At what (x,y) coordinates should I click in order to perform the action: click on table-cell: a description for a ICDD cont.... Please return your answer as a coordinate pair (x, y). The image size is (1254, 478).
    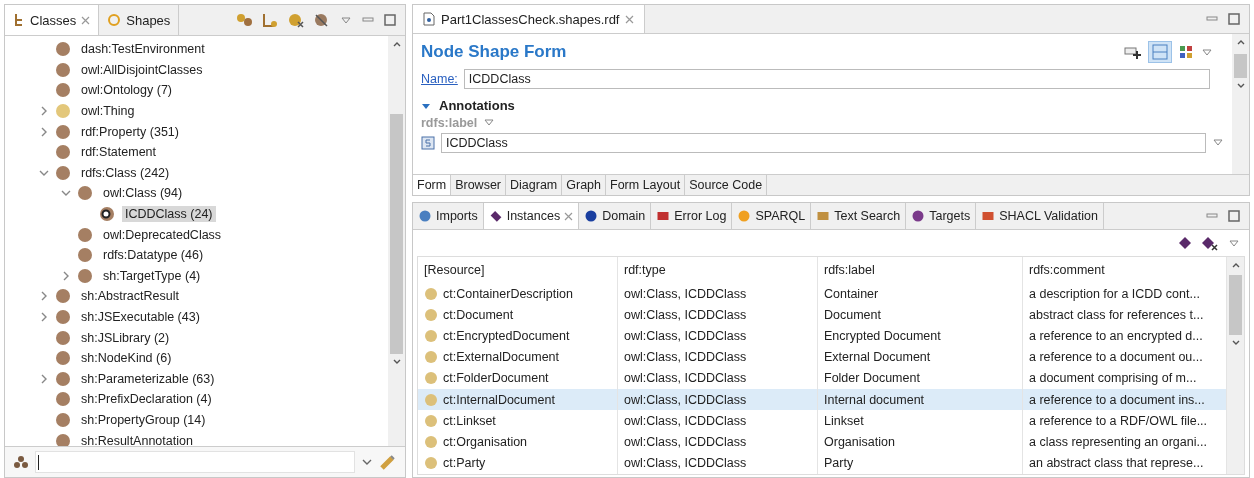
    Looking at the image, I should click on (1114, 293).